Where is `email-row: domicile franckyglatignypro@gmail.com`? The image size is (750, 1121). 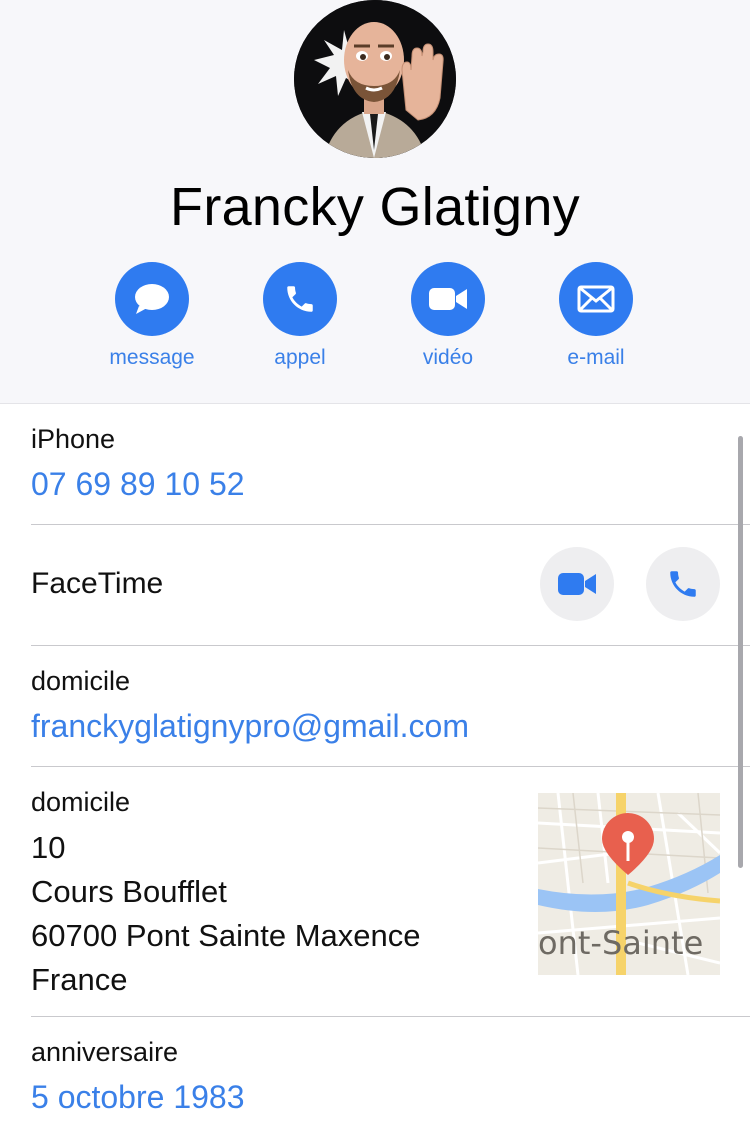 email-row: domicile franckyglatignypro@gmail.com is located at coordinates (390, 706).